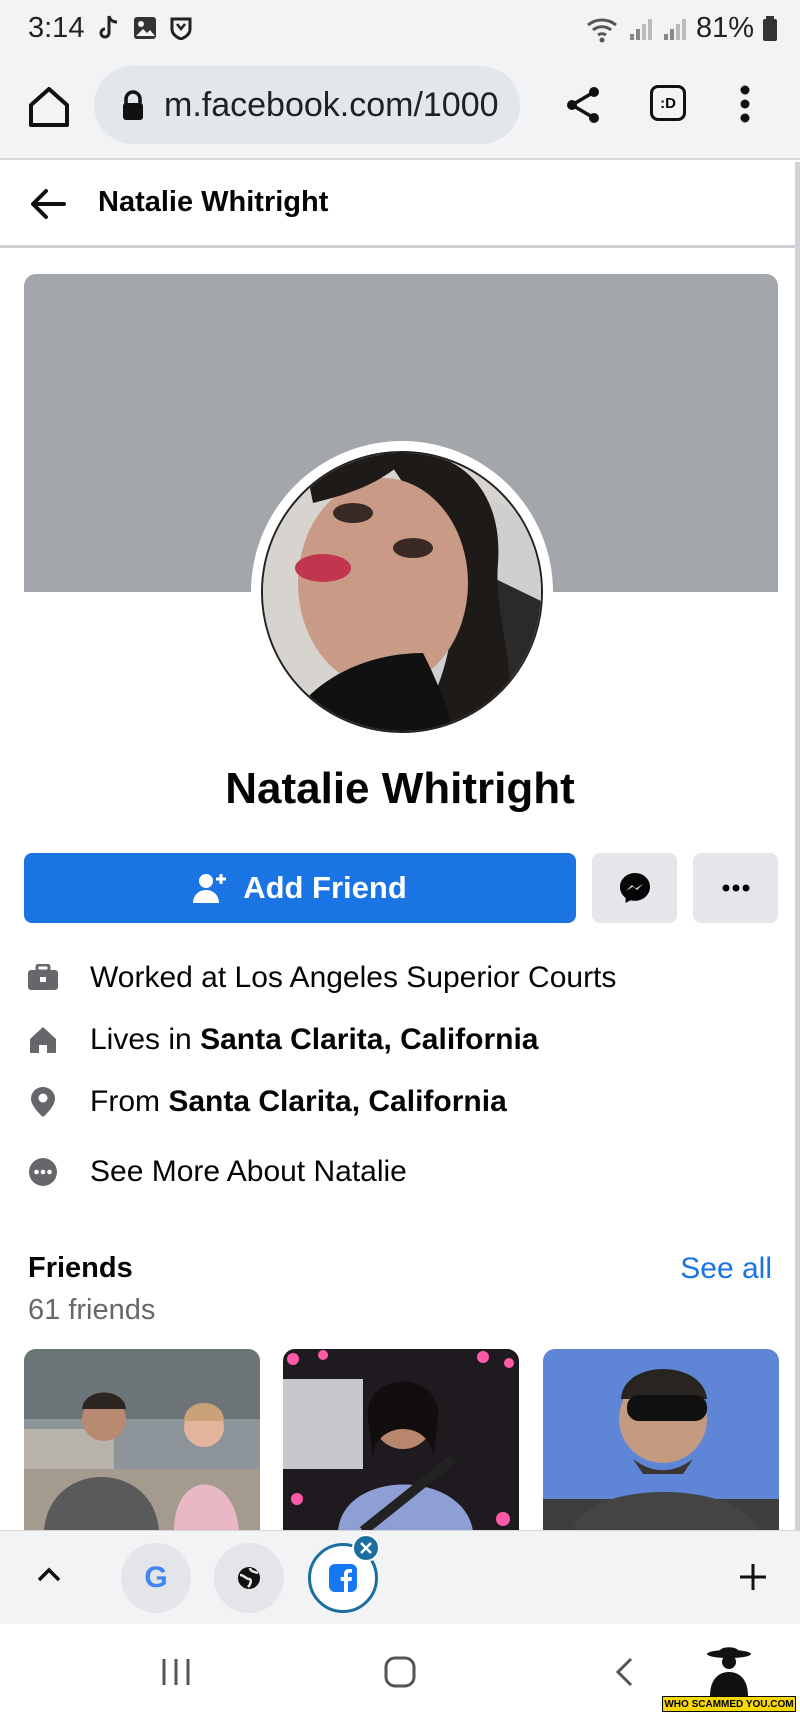 The image size is (800, 1716). I want to click on browser-toolbar: m.facebook.com/1000 :D, so click(400, 109).